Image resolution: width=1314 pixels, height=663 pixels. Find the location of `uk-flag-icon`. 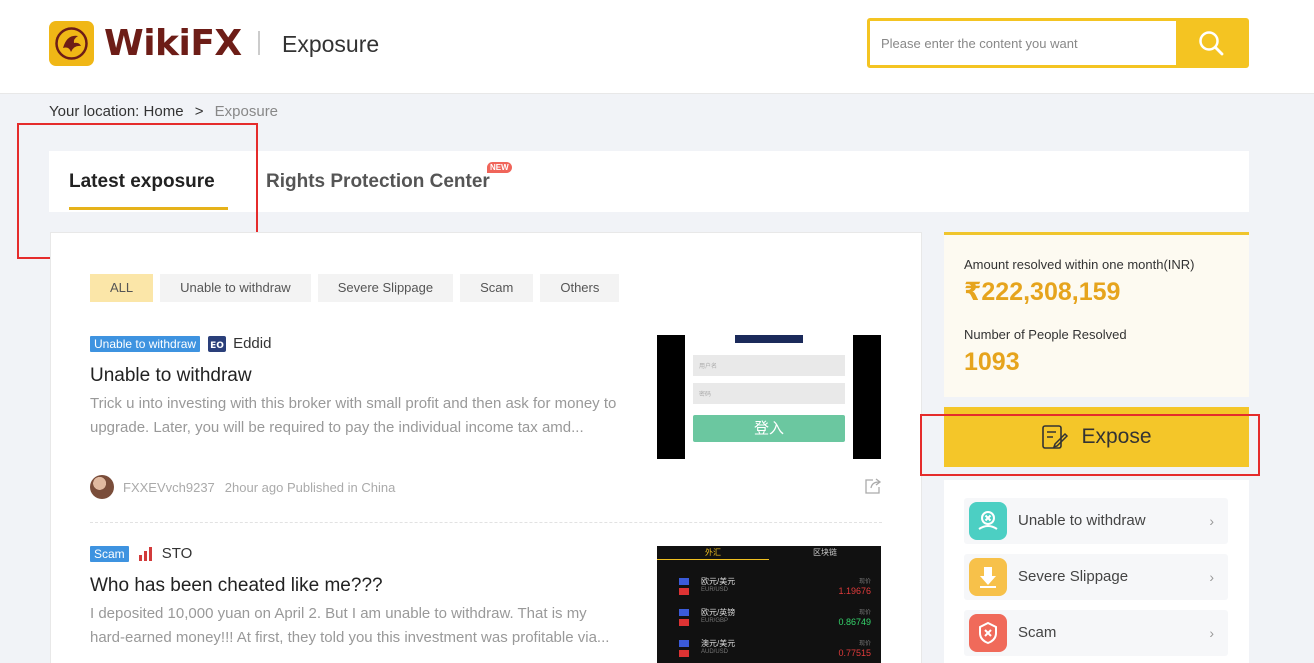

uk-flag-icon is located at coordinates (684, 622).